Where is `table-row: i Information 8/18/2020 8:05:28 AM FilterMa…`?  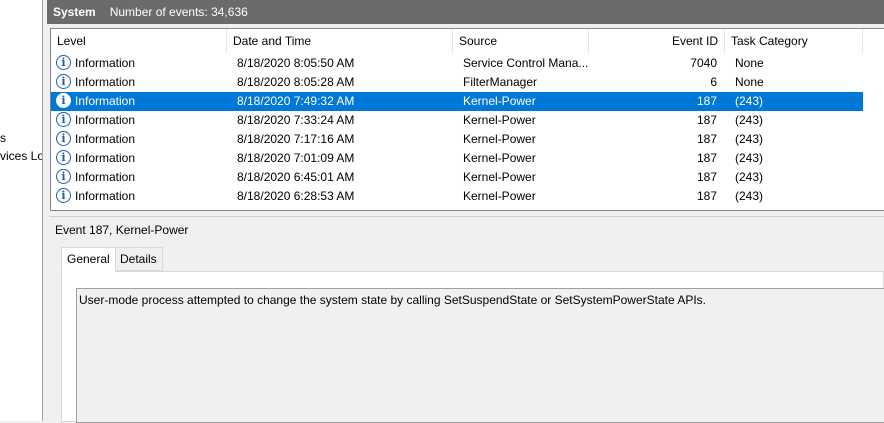
table-row: i Information 8/18/2020 8:05:28 AM FilterMa… is located at coordinates (457, 82).